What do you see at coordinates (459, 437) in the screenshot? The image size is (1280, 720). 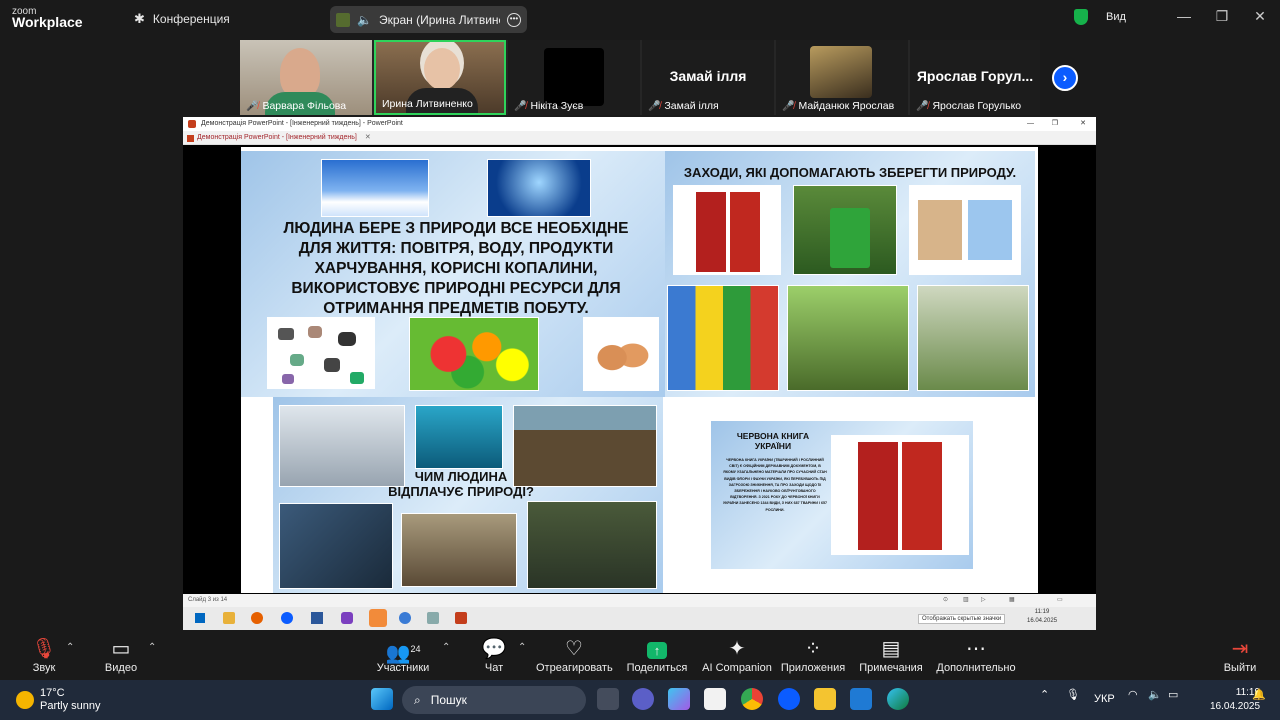 I see `ocean-plastic-image` at bounding box center [459, 437].